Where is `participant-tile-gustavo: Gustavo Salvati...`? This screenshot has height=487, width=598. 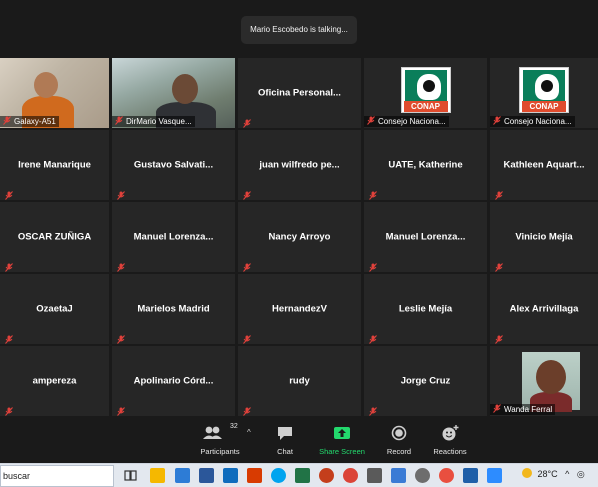
participant-tile-gustavo: Gustavo Salvati... is located at coordinates (173, 165).